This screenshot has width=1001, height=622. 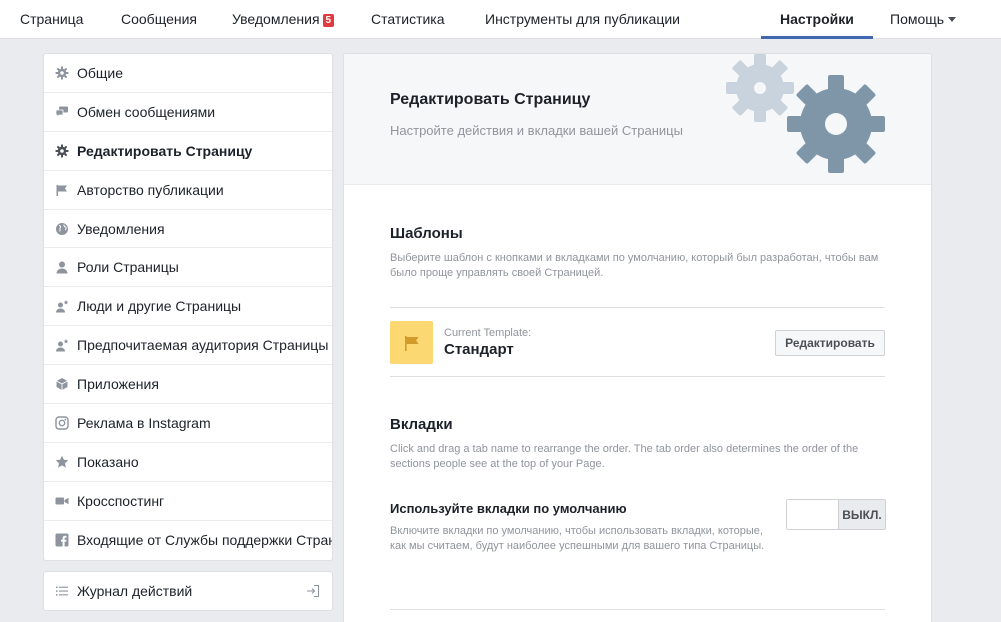 I want to click on sidebar-item-featured: Показано, so click(x=188, y=462).